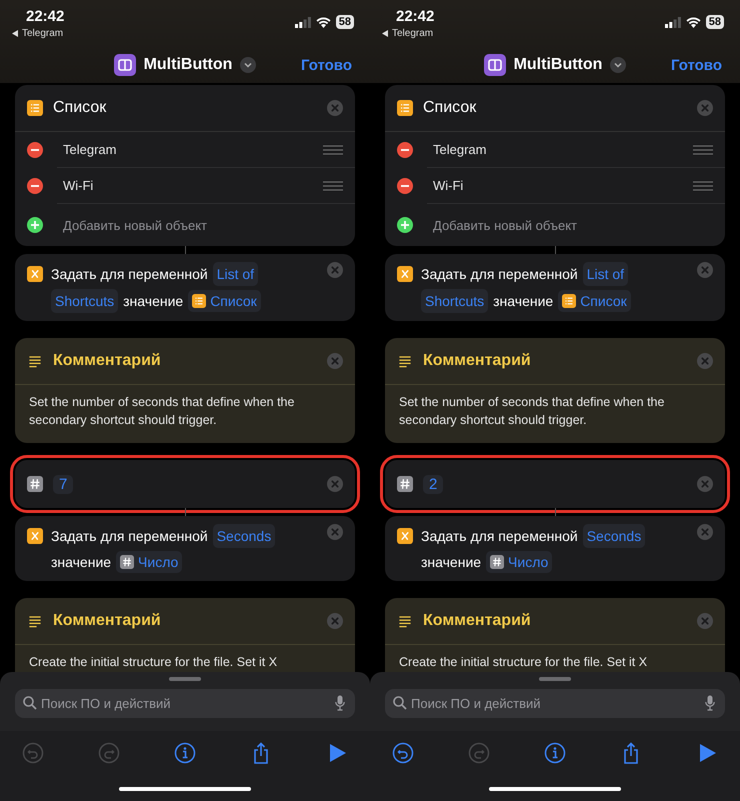  I want to click on undo-button, so click(403, 753).